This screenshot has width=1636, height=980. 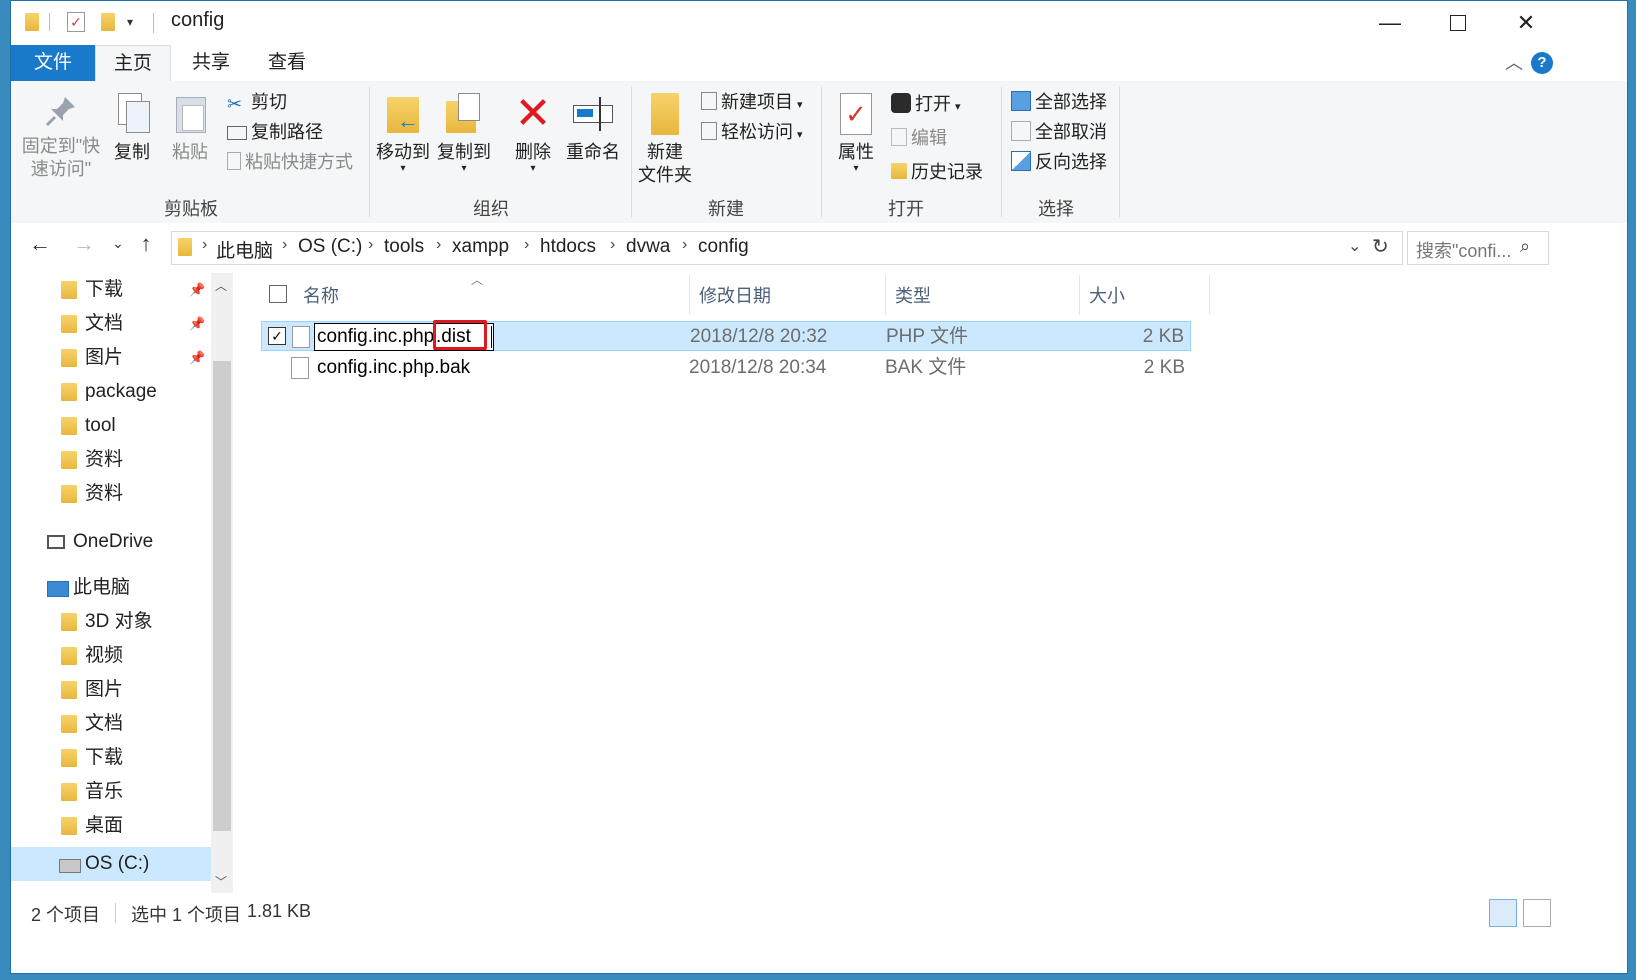 What do you see at coordinates (277, 336) in the screenshot?
I see `row-checkbox: ✓` at bounding box center [277, 336].